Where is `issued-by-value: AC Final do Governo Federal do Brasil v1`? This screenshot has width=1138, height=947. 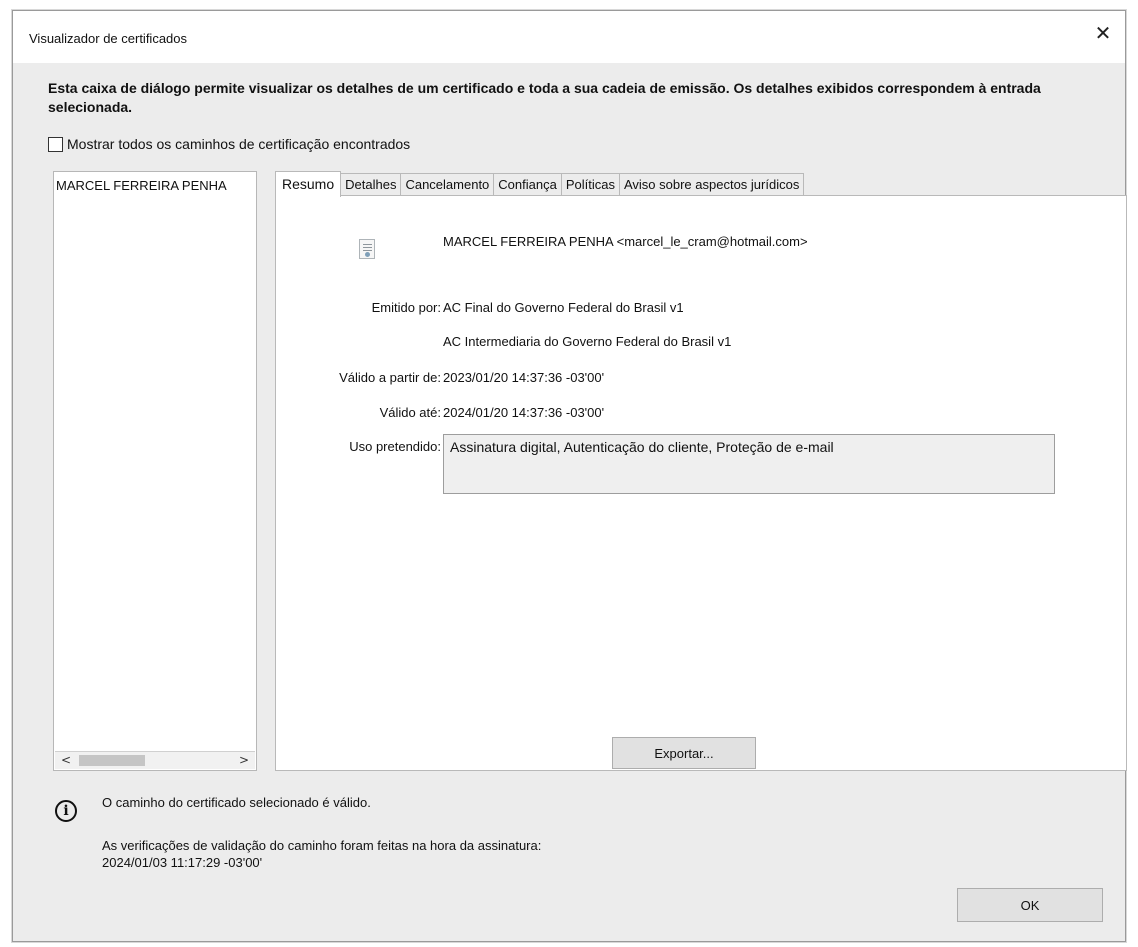
issued-by-value: AC Final do Governo Federal do Brasil v1 is located at coordinates (563, 307).